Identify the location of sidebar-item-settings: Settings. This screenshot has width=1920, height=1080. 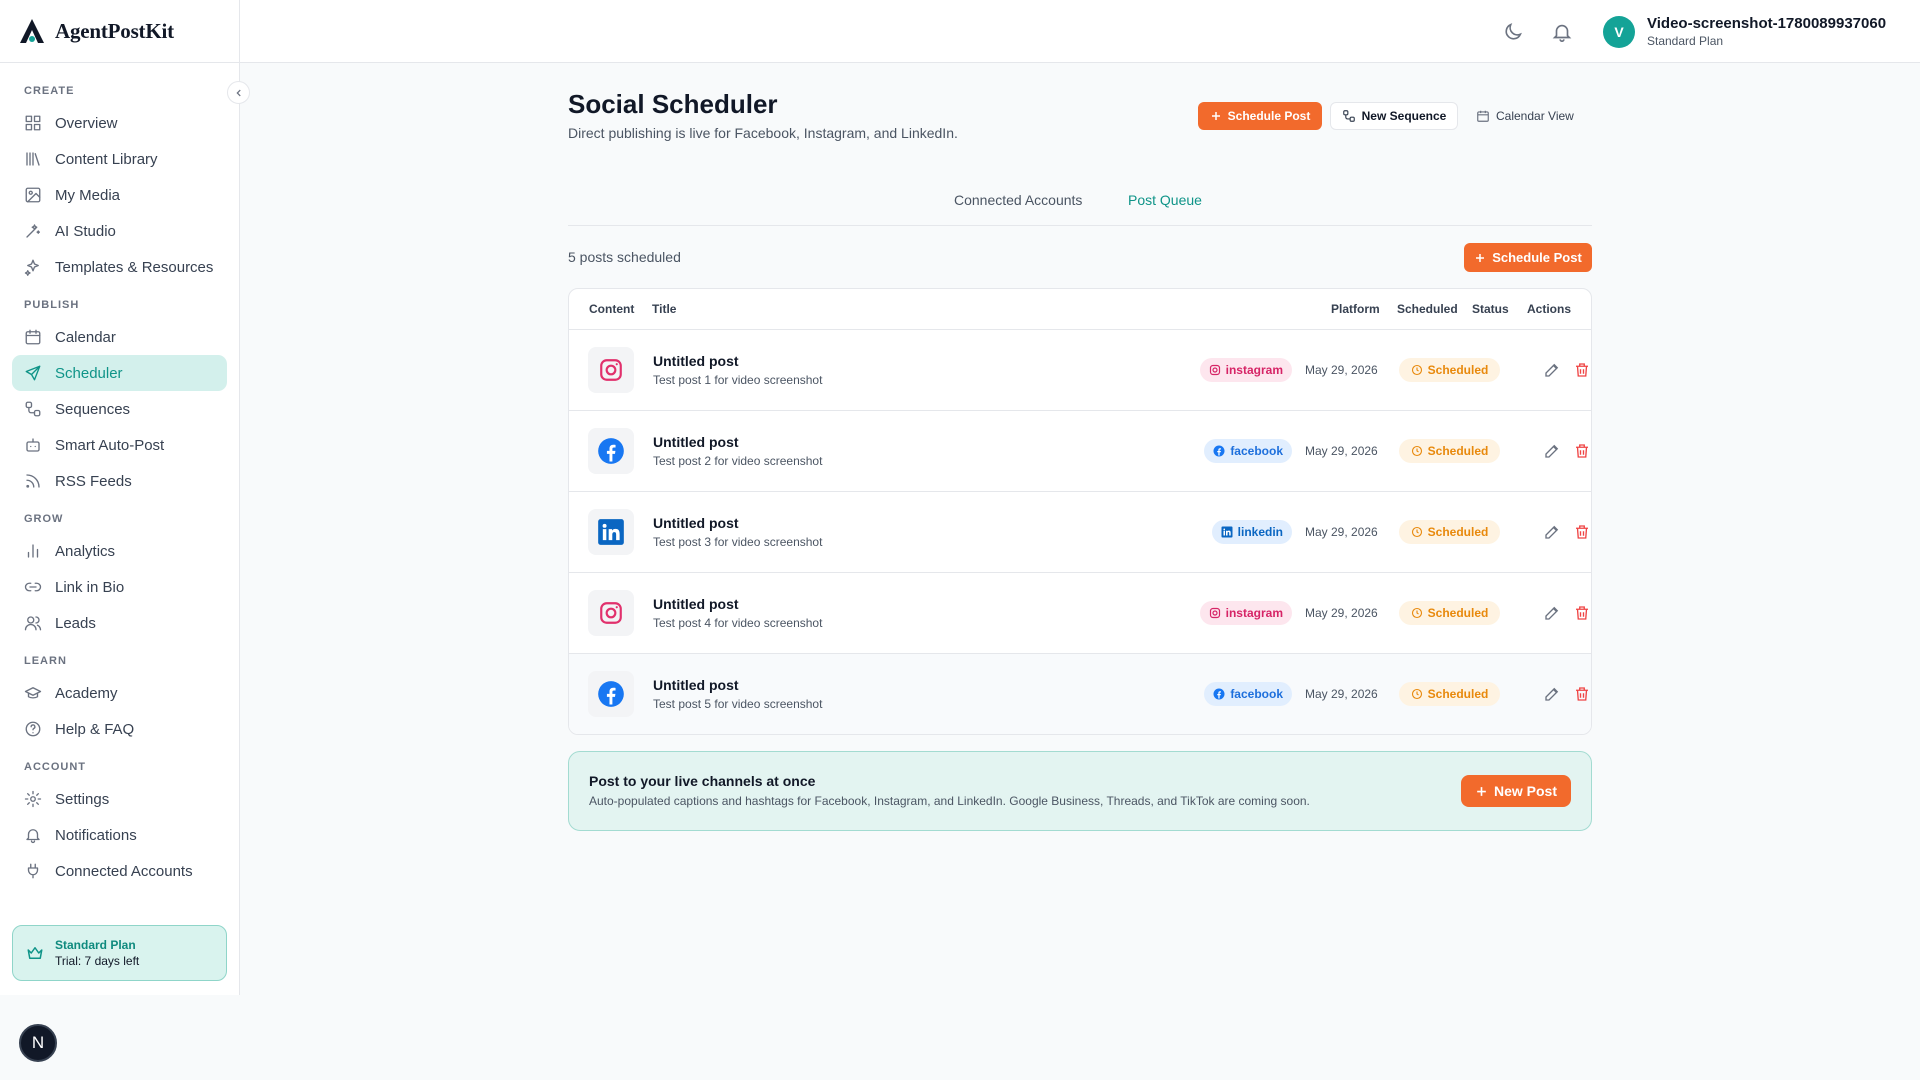
(119, 799).